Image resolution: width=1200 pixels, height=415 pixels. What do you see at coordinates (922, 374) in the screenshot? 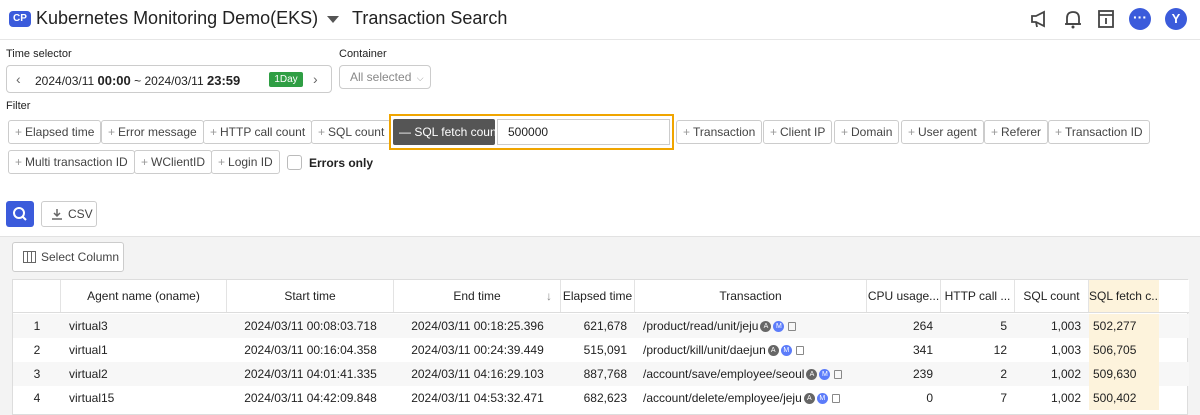
I see `cpu-usage-cell: 239` at bounding box center [922, 374].